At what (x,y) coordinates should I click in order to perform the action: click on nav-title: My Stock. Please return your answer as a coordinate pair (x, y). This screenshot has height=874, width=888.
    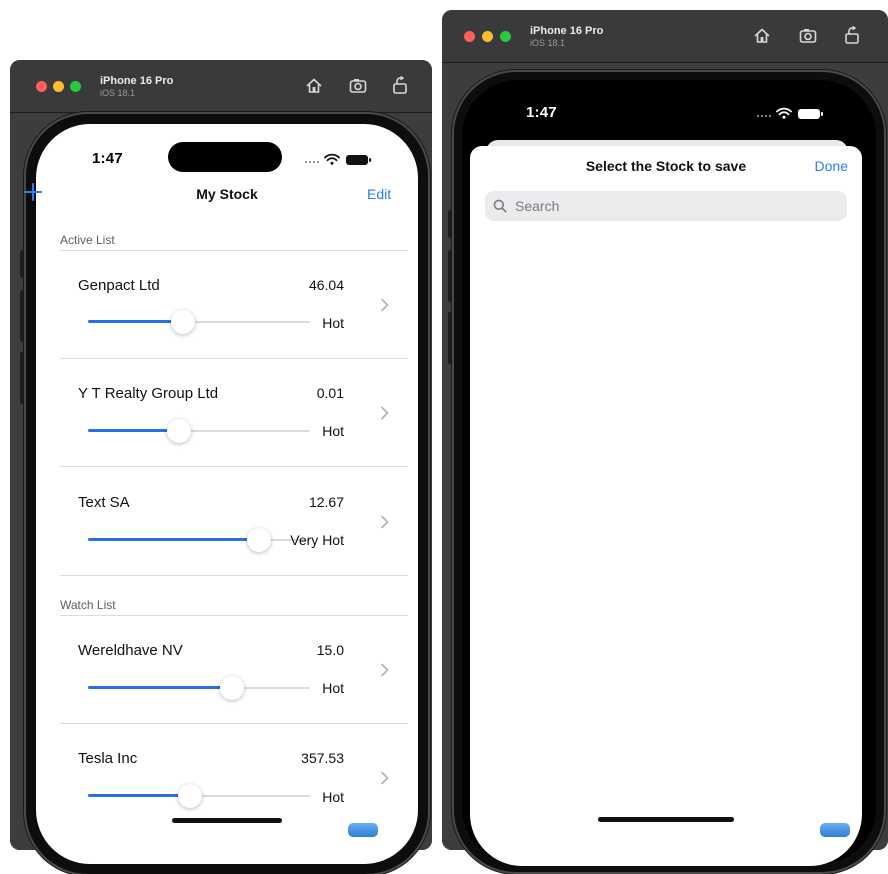
    Looking at the image, I should click on (227, 194).